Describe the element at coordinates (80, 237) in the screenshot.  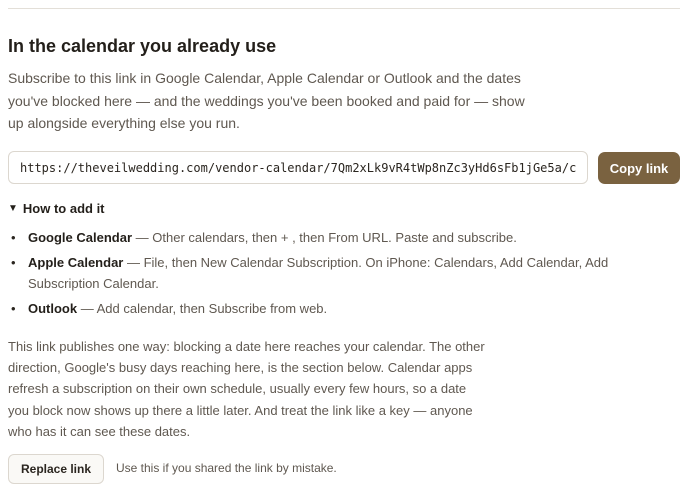
I see `step-app-name: Google Calendar` at that location.